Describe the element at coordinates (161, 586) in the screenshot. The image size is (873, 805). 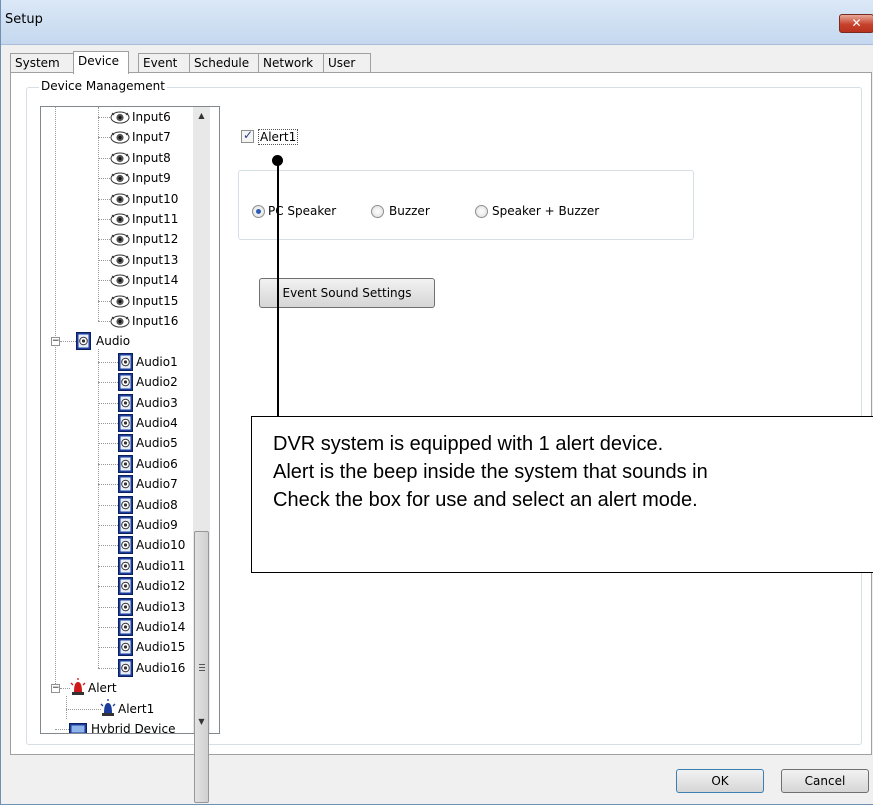
I see `tree-item-label: Audio12` at that location.